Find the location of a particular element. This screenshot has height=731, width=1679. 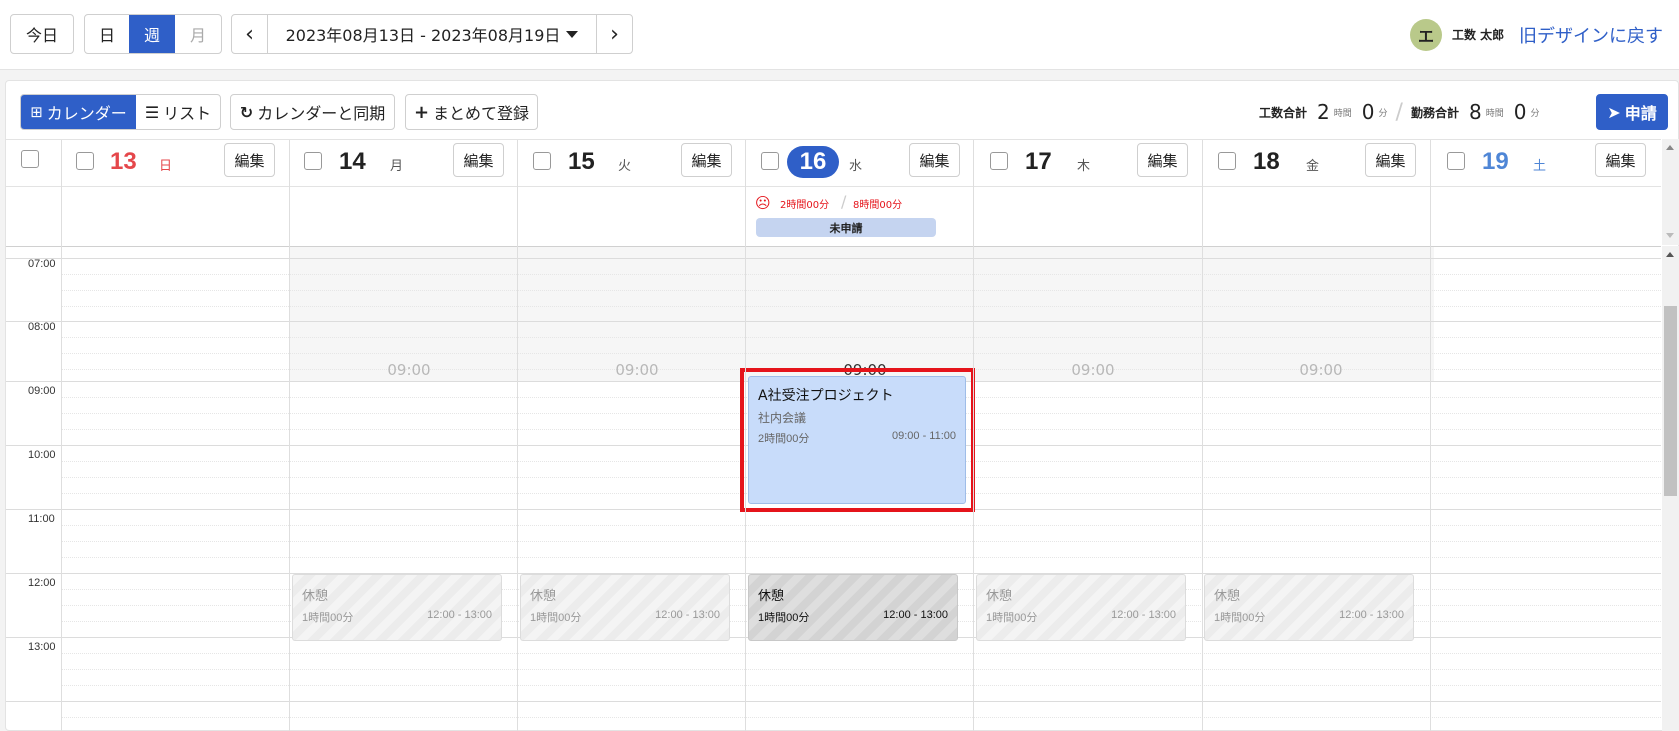

day-weekday: 日 is located at coordinates (166, 166).